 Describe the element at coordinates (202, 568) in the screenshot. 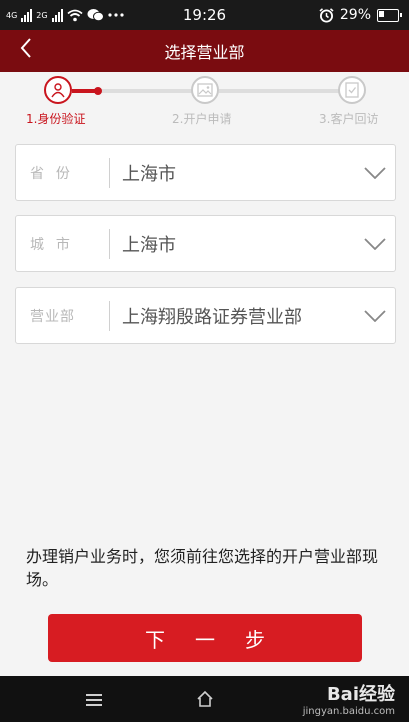

I see `notice-text: 办理销户业务时，您须前往您选择的开户营业部现场。` at that location.